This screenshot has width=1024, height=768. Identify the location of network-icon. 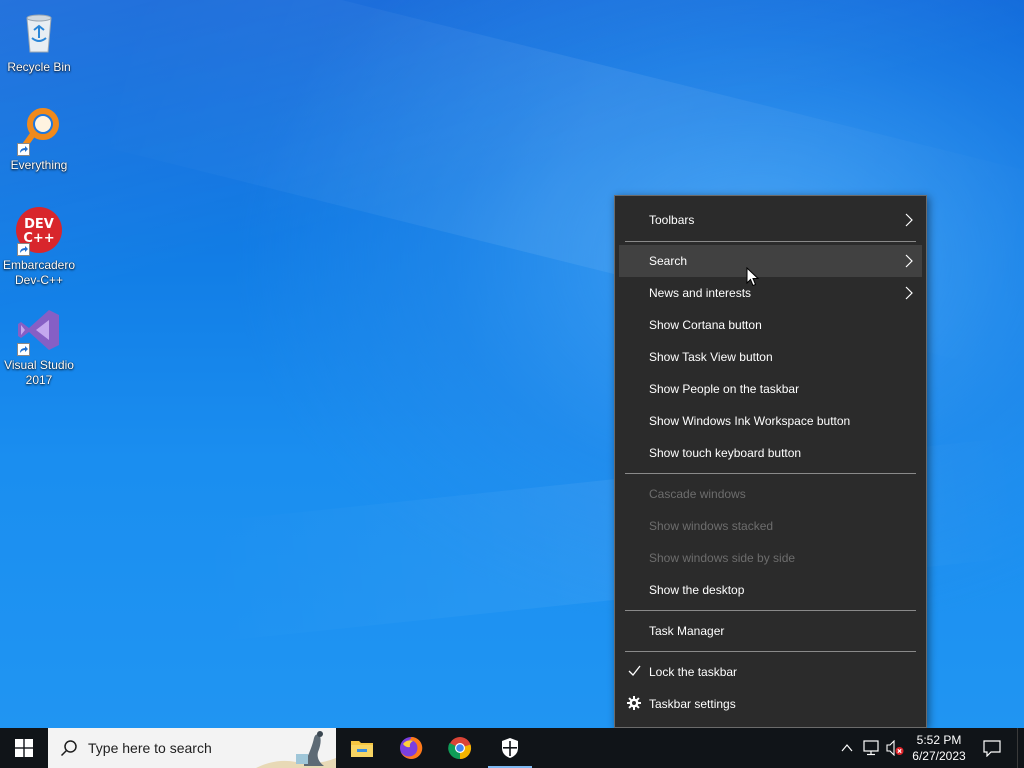
(871, 748).